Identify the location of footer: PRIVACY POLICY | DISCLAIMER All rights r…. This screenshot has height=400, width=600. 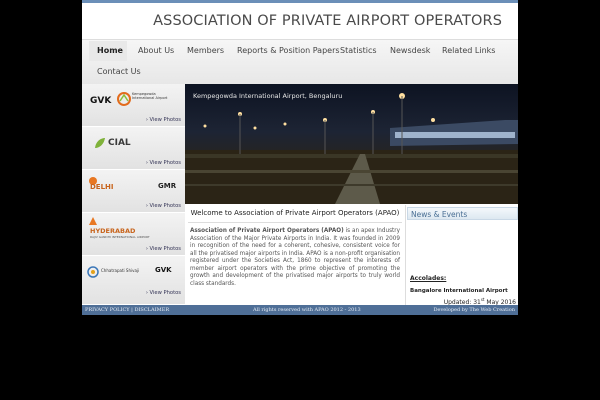
(300, 310).